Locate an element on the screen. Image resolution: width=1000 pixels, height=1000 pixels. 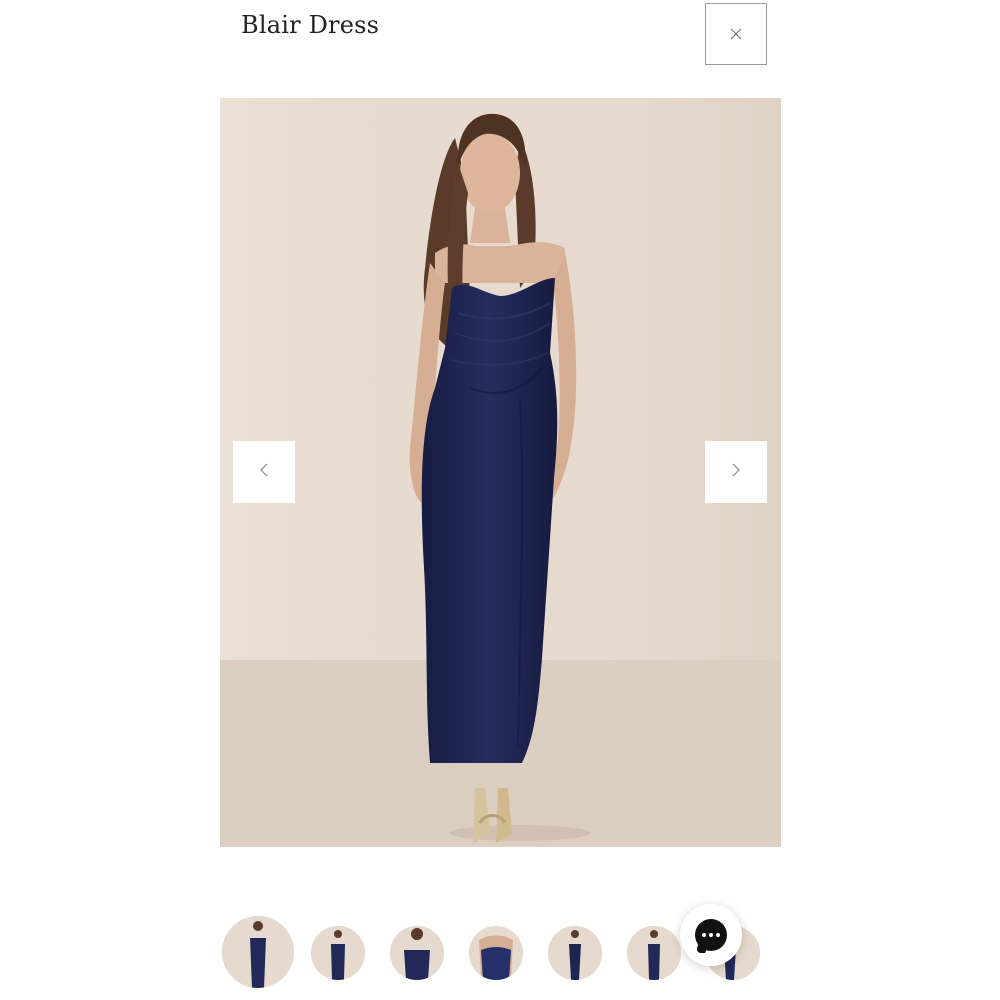
chevron-right-icon is located at coordinates (736, 472).